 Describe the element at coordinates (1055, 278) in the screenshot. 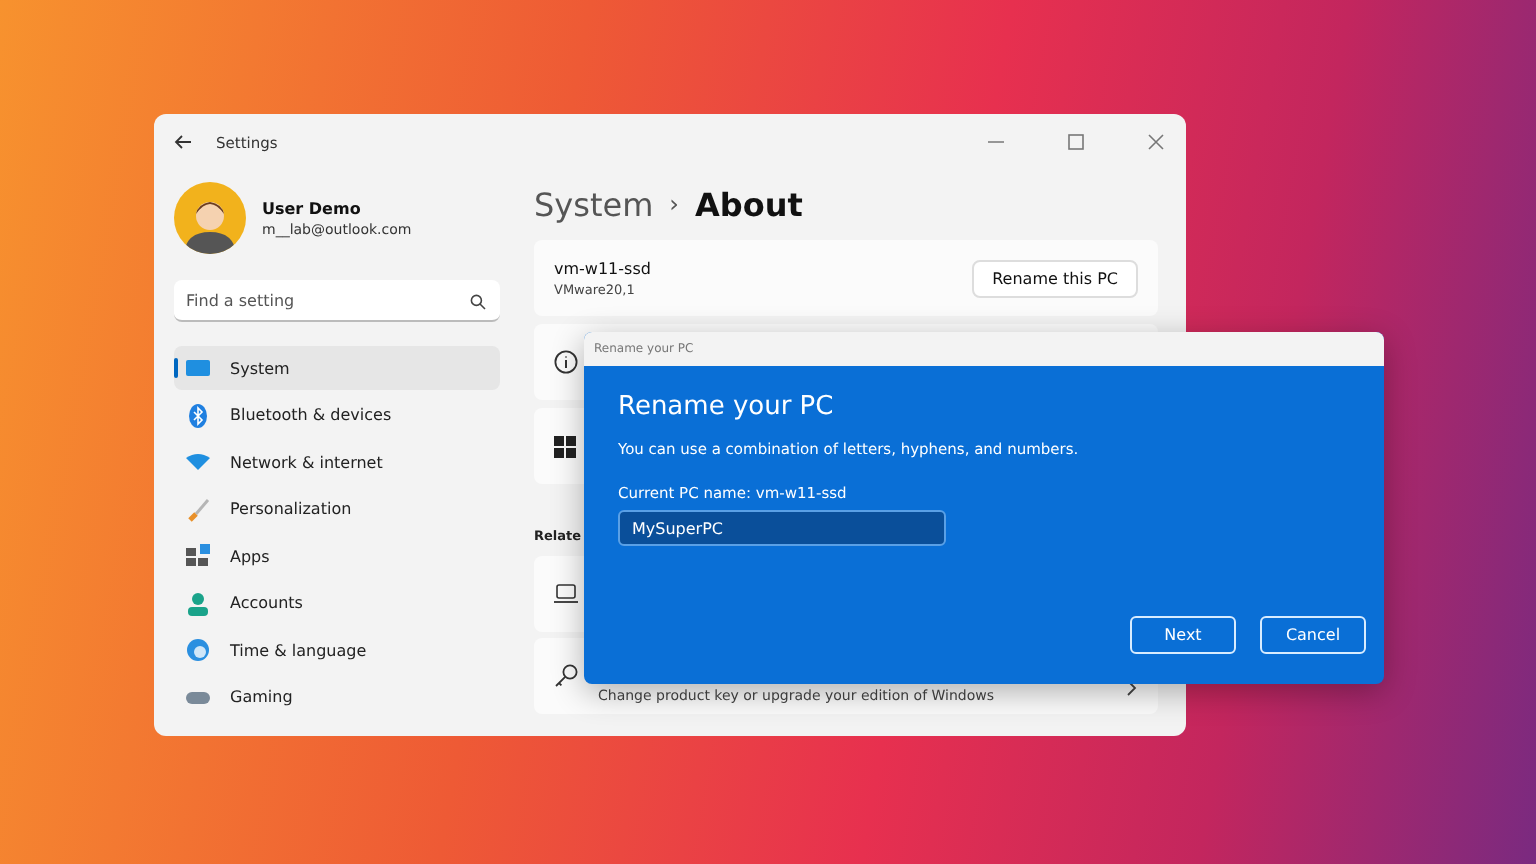

I see `rename-button: Rename this PC` at that location.